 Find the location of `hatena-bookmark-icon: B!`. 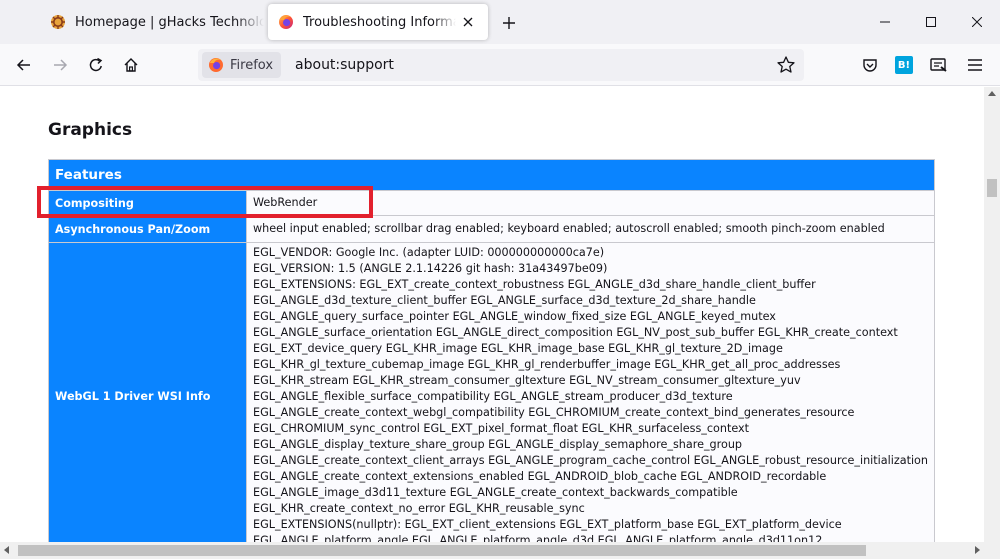

hatena-bookmark-icon: B! is located at coordinates (904, 65).